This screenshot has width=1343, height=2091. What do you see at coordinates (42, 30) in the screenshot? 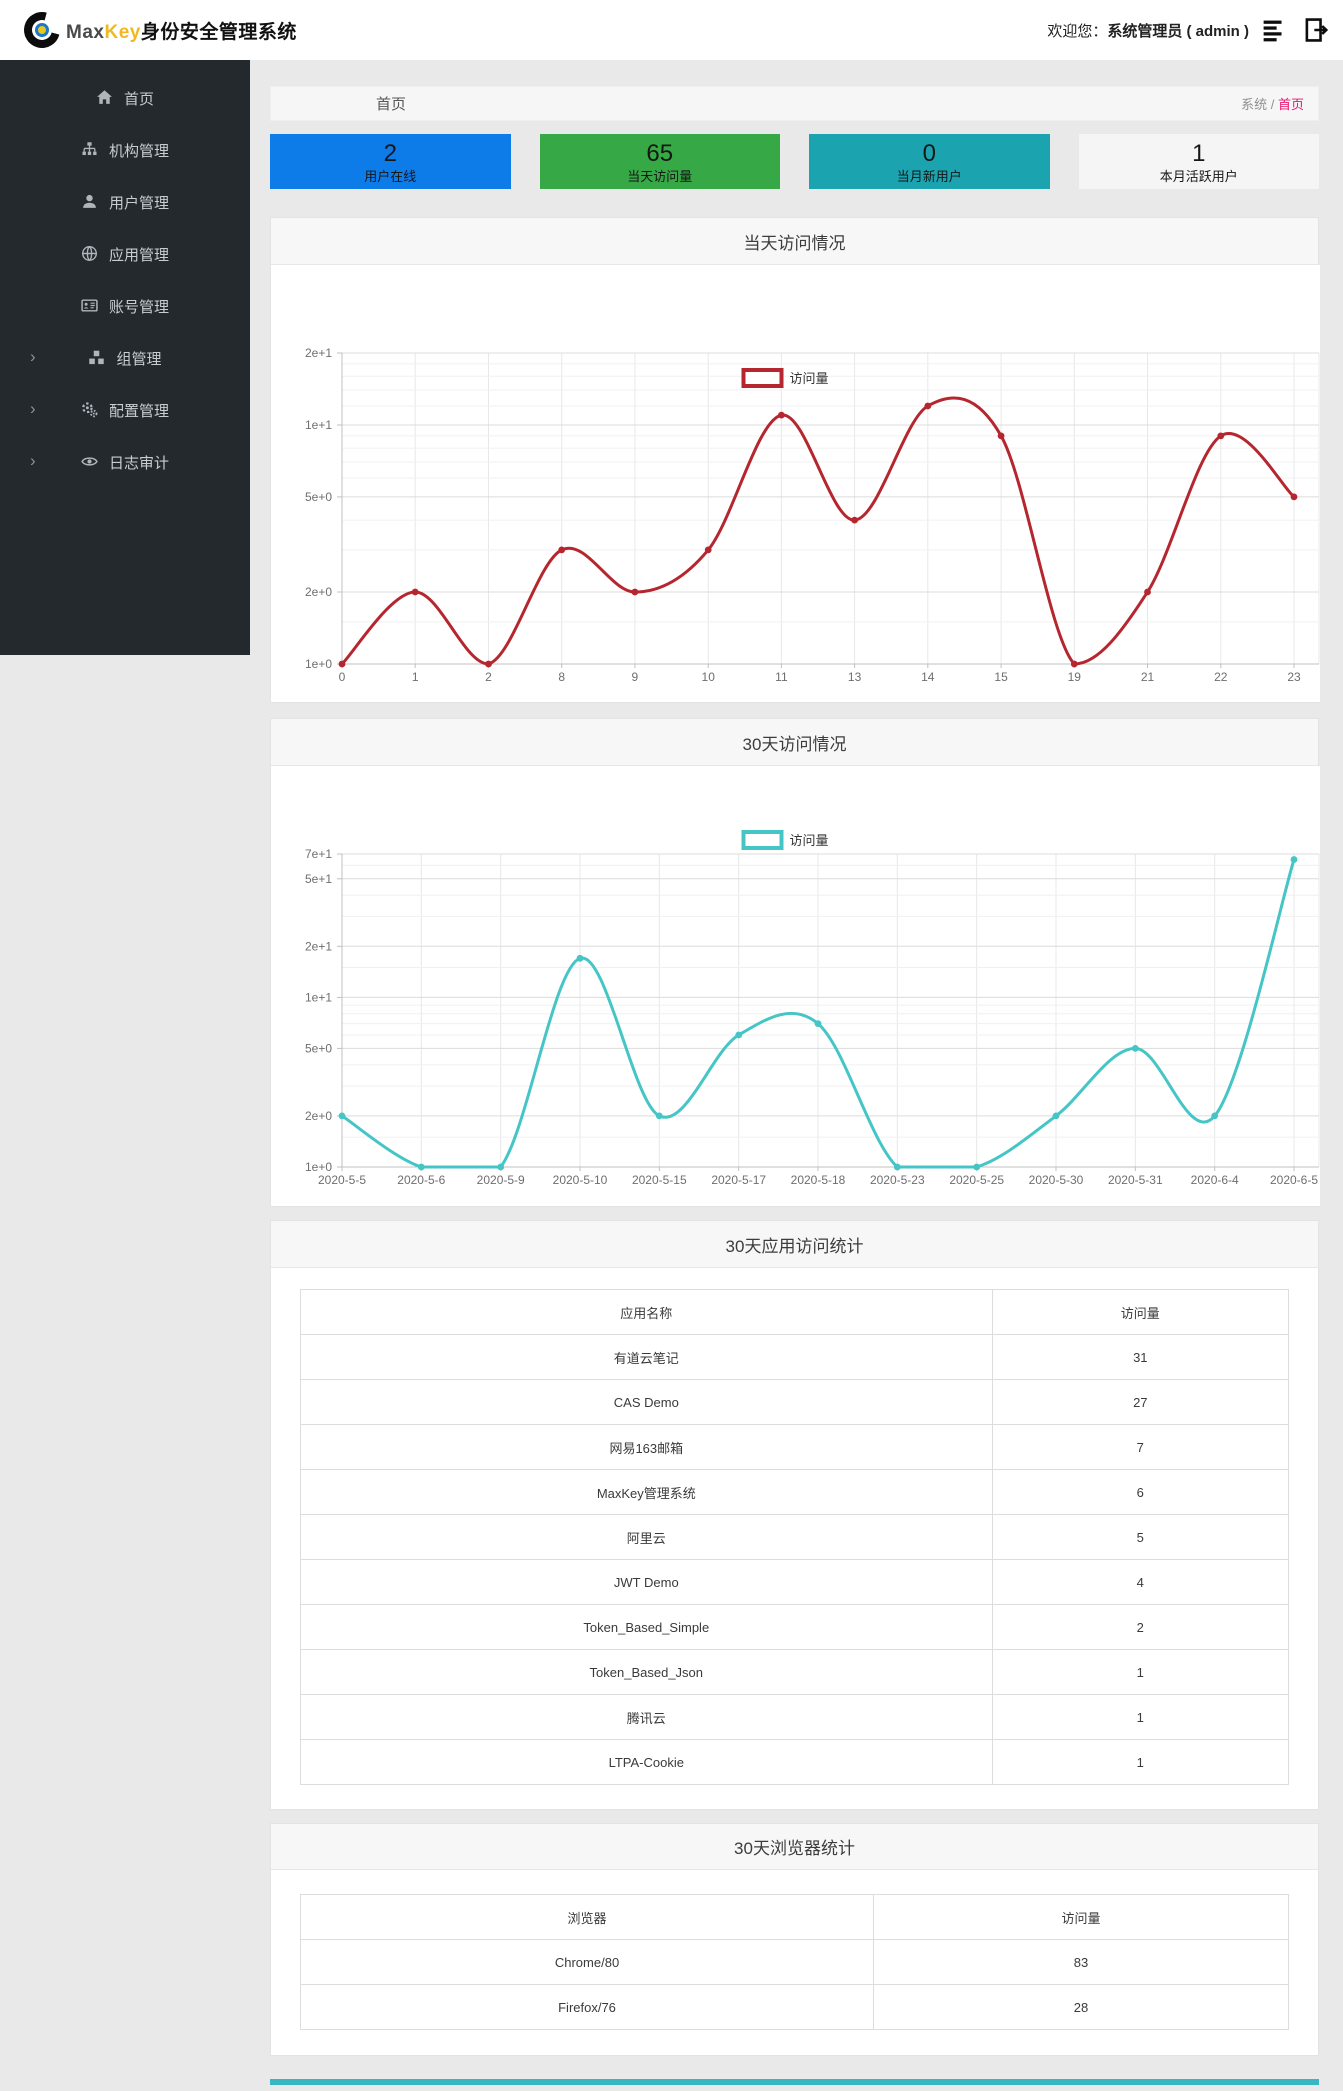
I see `maxkey-logo-icon` at bounding box center [42, 30].